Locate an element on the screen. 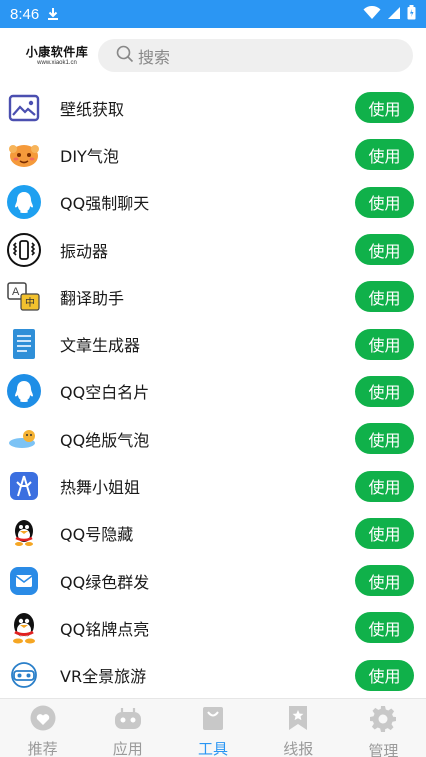  search-input: 搜索 is located at coordinates (255, 55).